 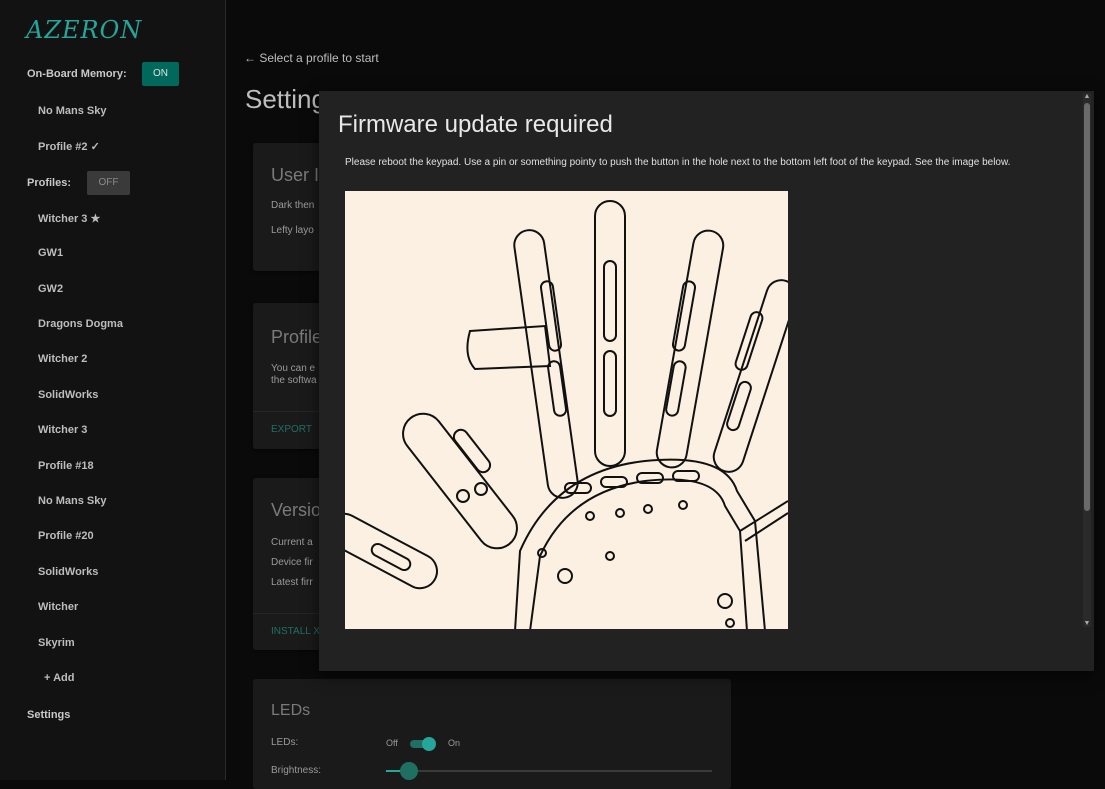 What do you see at coordinates (292, 230) in the screenshot?
I see `lefty-layout-label: Lefty layo` at bounding box center [292, 230].